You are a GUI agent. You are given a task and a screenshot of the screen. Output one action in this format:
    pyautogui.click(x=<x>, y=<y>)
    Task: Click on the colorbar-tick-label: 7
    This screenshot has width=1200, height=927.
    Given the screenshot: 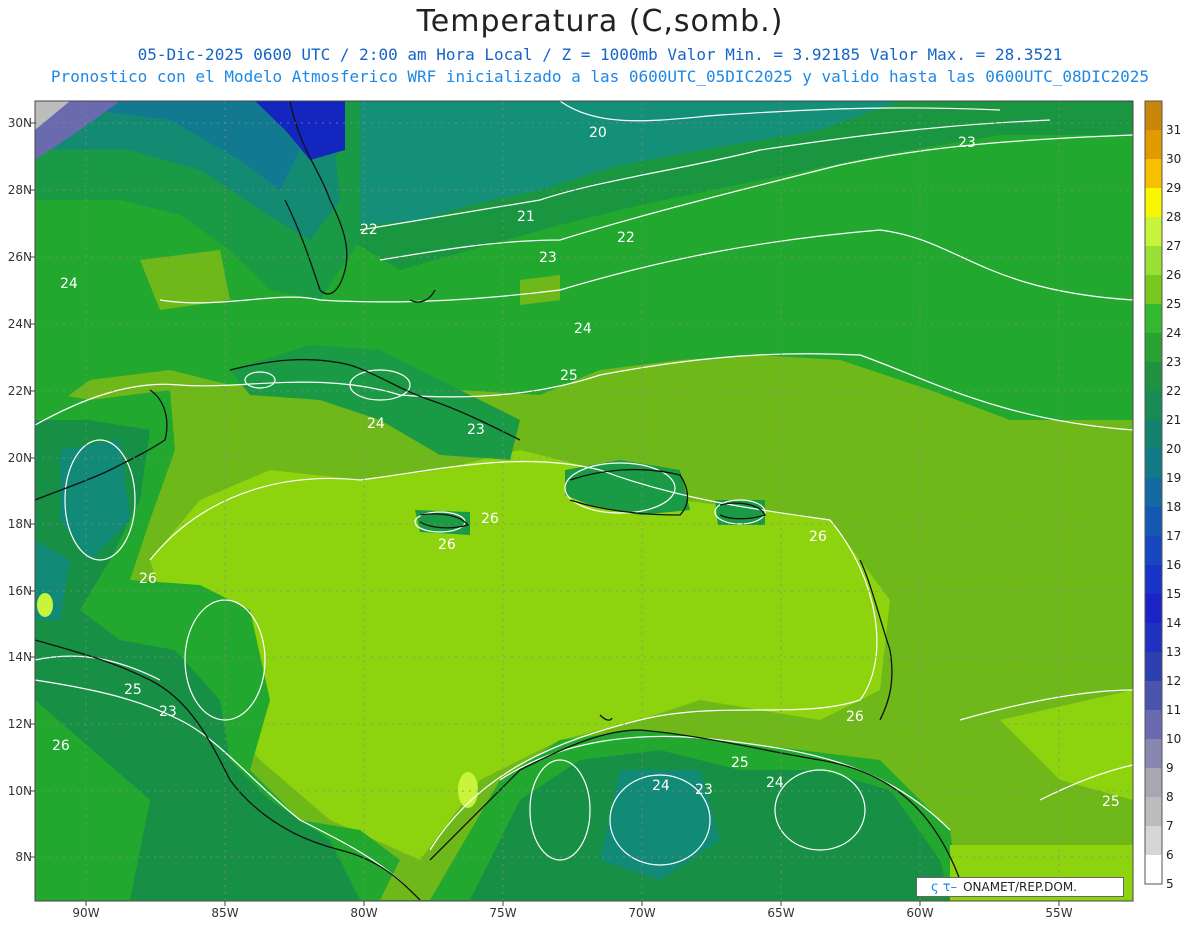 What is the action you would take?
    pyautogui.click(x=1170, y=826)
    